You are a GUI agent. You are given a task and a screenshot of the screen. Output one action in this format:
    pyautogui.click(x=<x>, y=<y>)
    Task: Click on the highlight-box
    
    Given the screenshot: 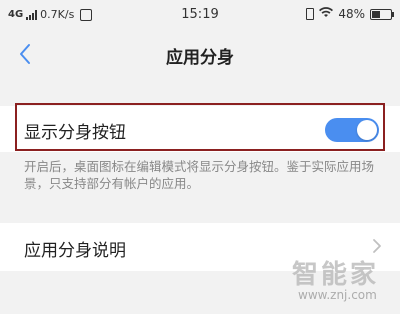 What is the action you would take?
    pyautogui.click(x=200, y=127)
    